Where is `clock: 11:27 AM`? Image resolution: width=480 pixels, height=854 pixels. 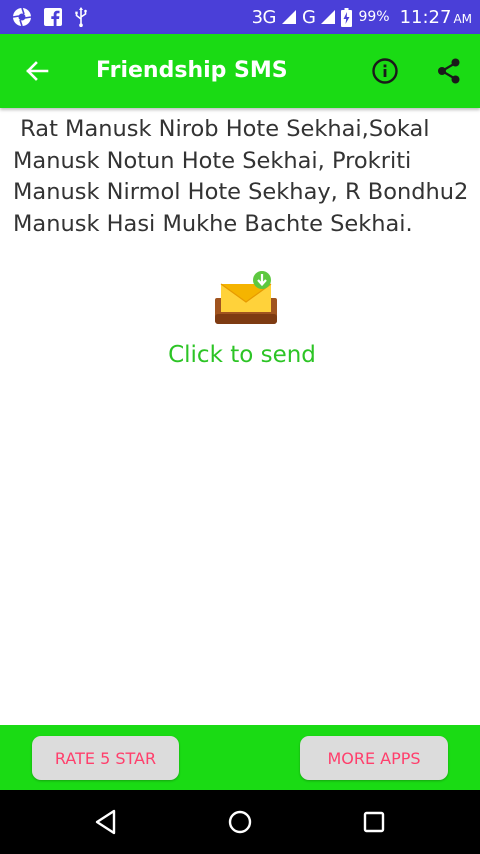 clock: 11:27 AM is located at coordinates (436, 17).